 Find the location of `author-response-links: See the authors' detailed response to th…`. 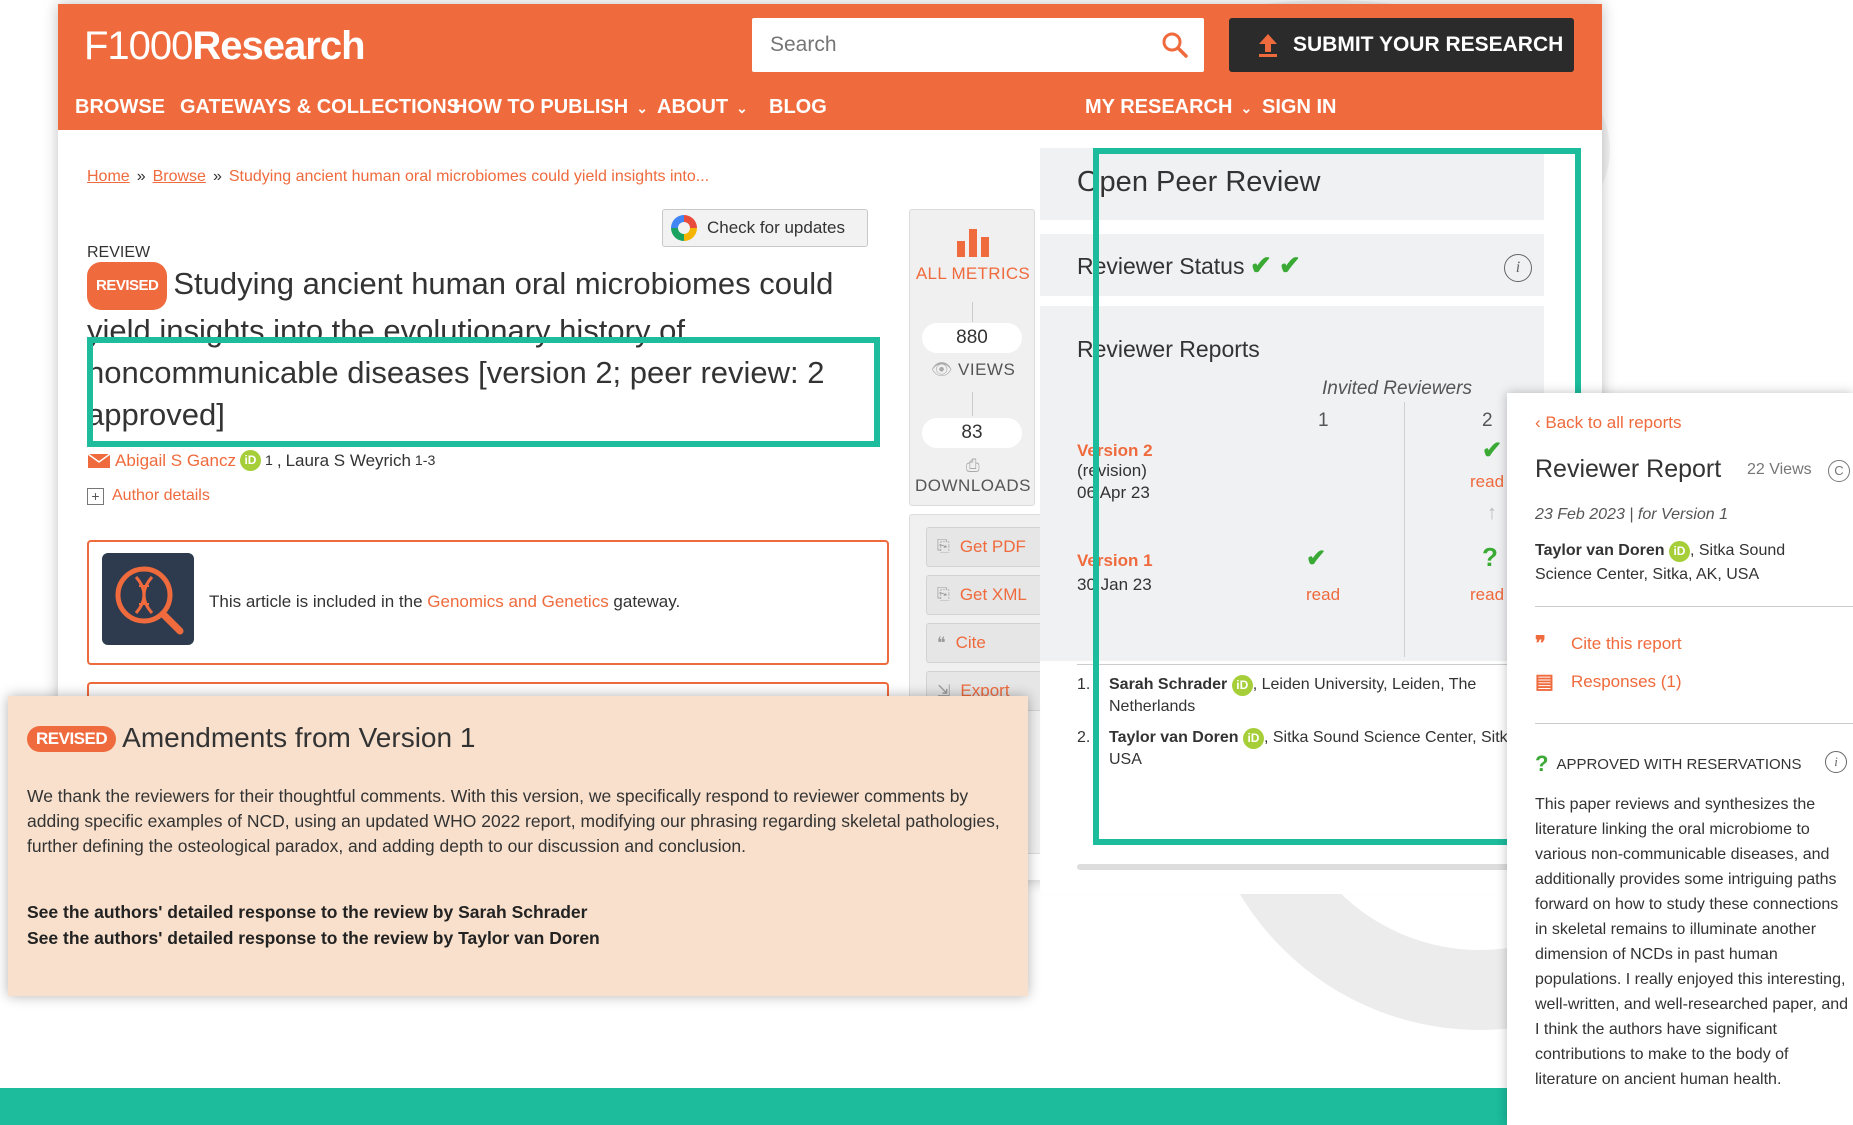

author-response-links: See the authors' detailed response to th… is located at coordinates (313, 925).